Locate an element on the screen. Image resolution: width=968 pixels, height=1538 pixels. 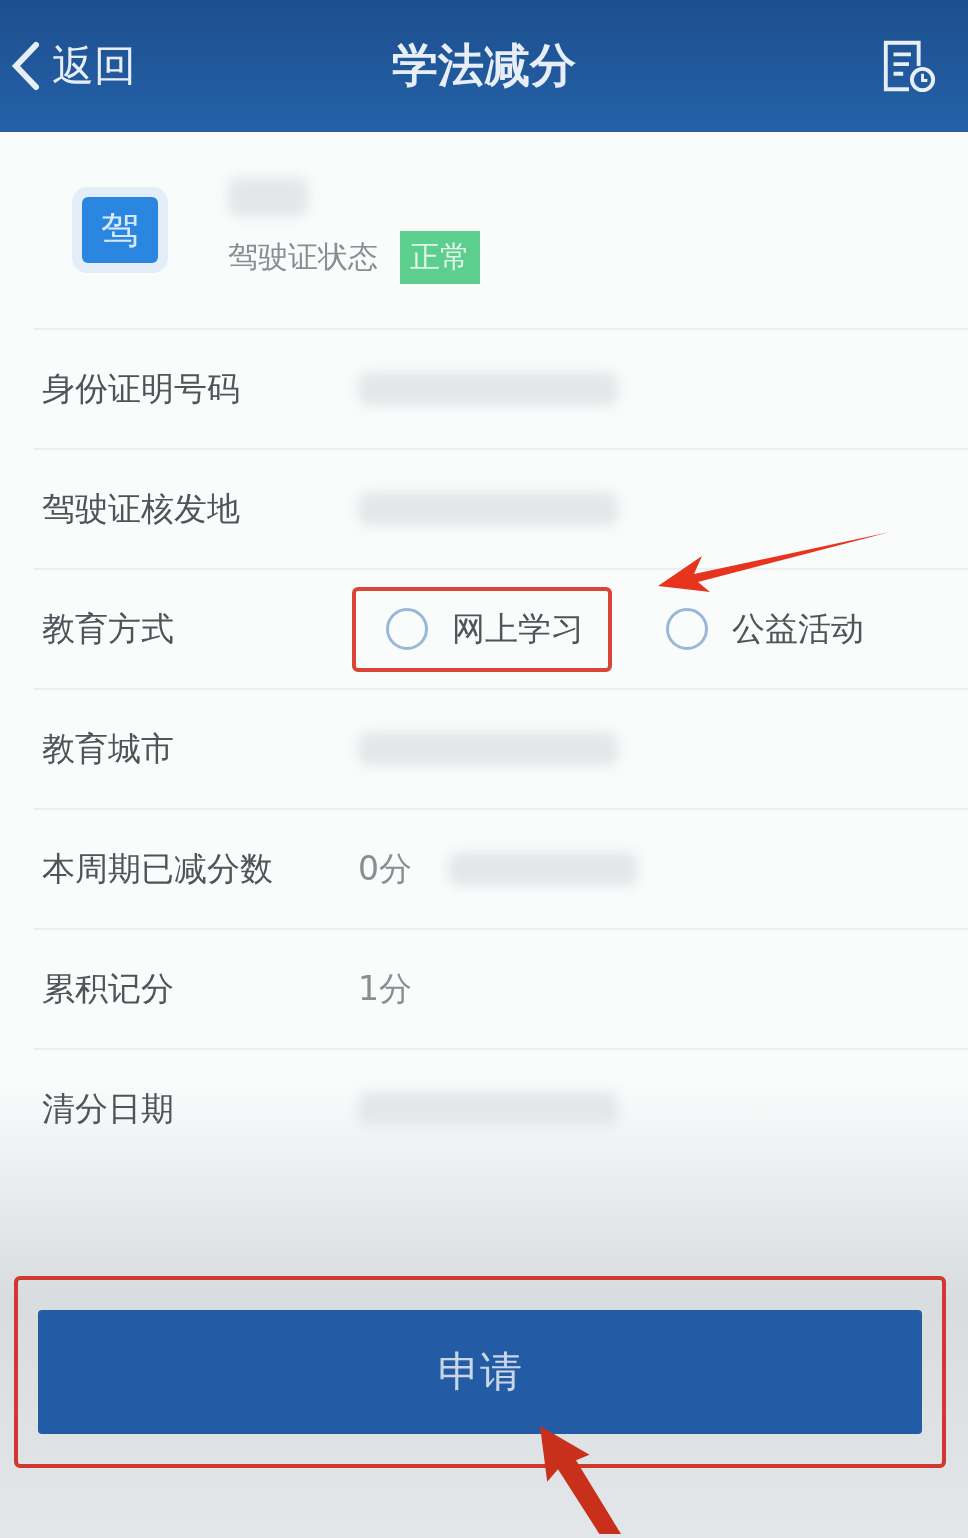
field-label: 教育方式 is located at coordinates (108, 628).